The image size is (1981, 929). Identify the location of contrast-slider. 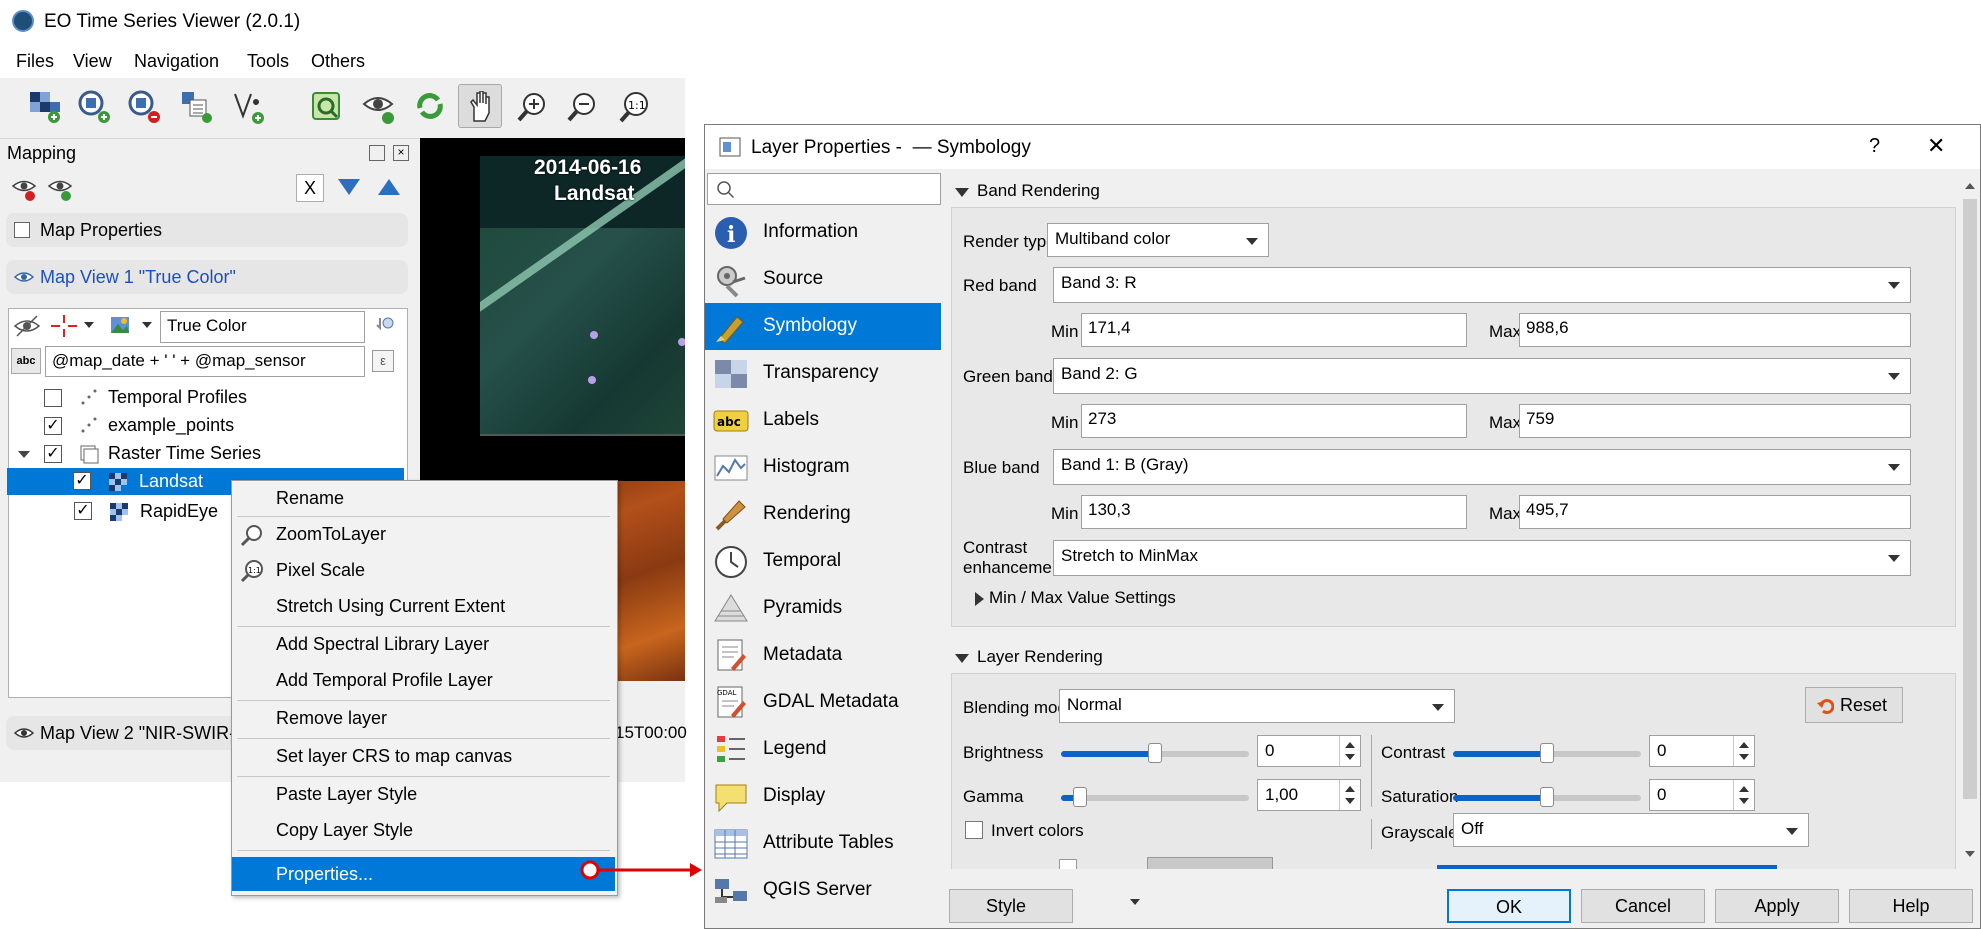
(1547, 753).